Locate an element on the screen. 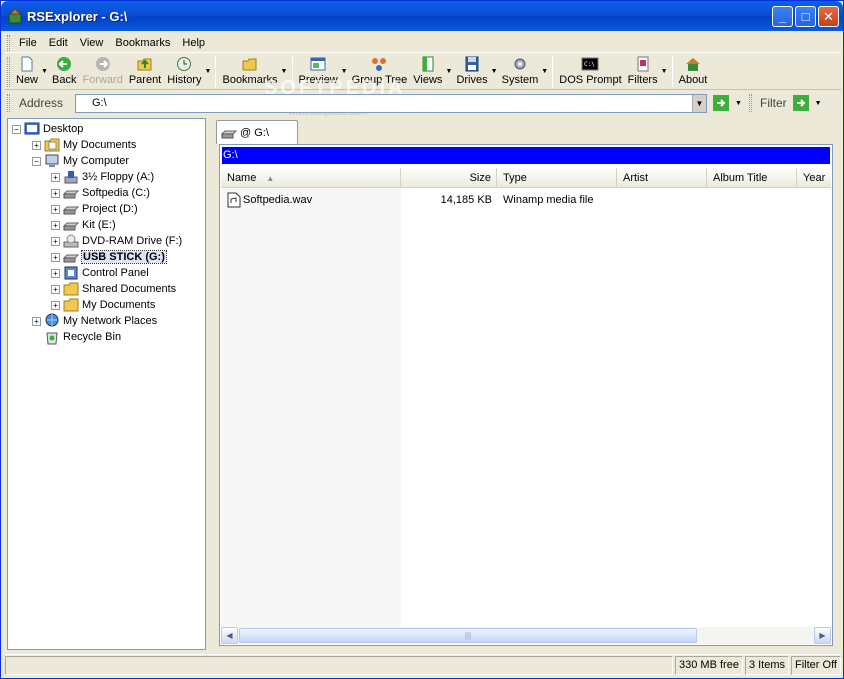 Image resolution: width=844 pixels, height=679 pixels. tree-item-recycle-bin: Recycle Bin is located at coordinates (82, 337).